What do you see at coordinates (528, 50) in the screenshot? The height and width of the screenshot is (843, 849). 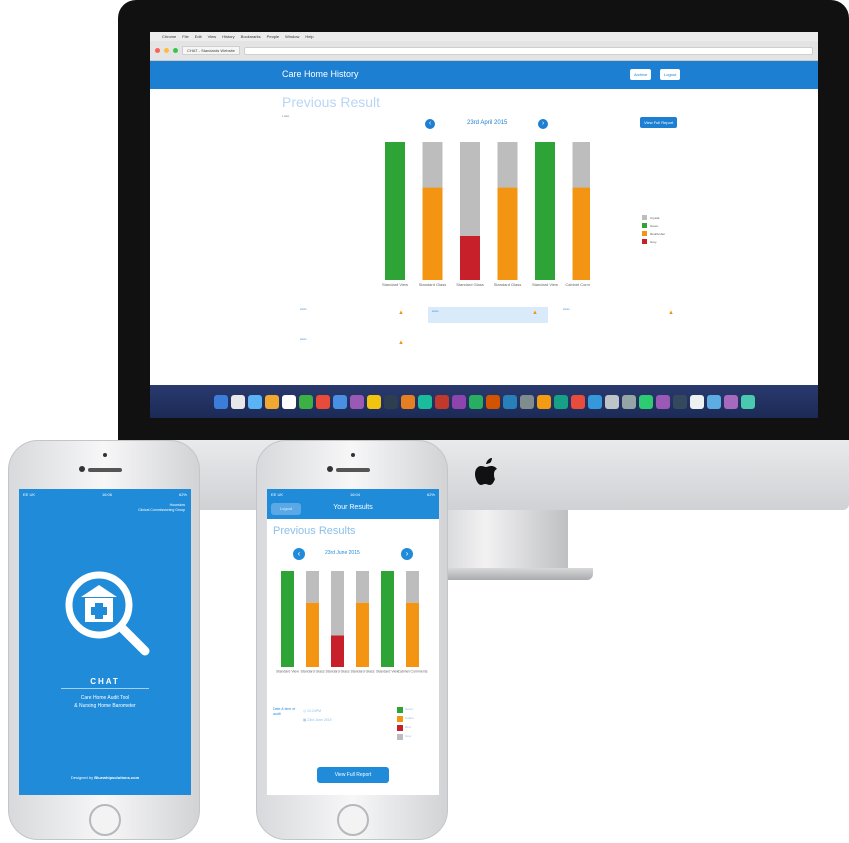 I see `address-bar` at bounding box center [528, 50].